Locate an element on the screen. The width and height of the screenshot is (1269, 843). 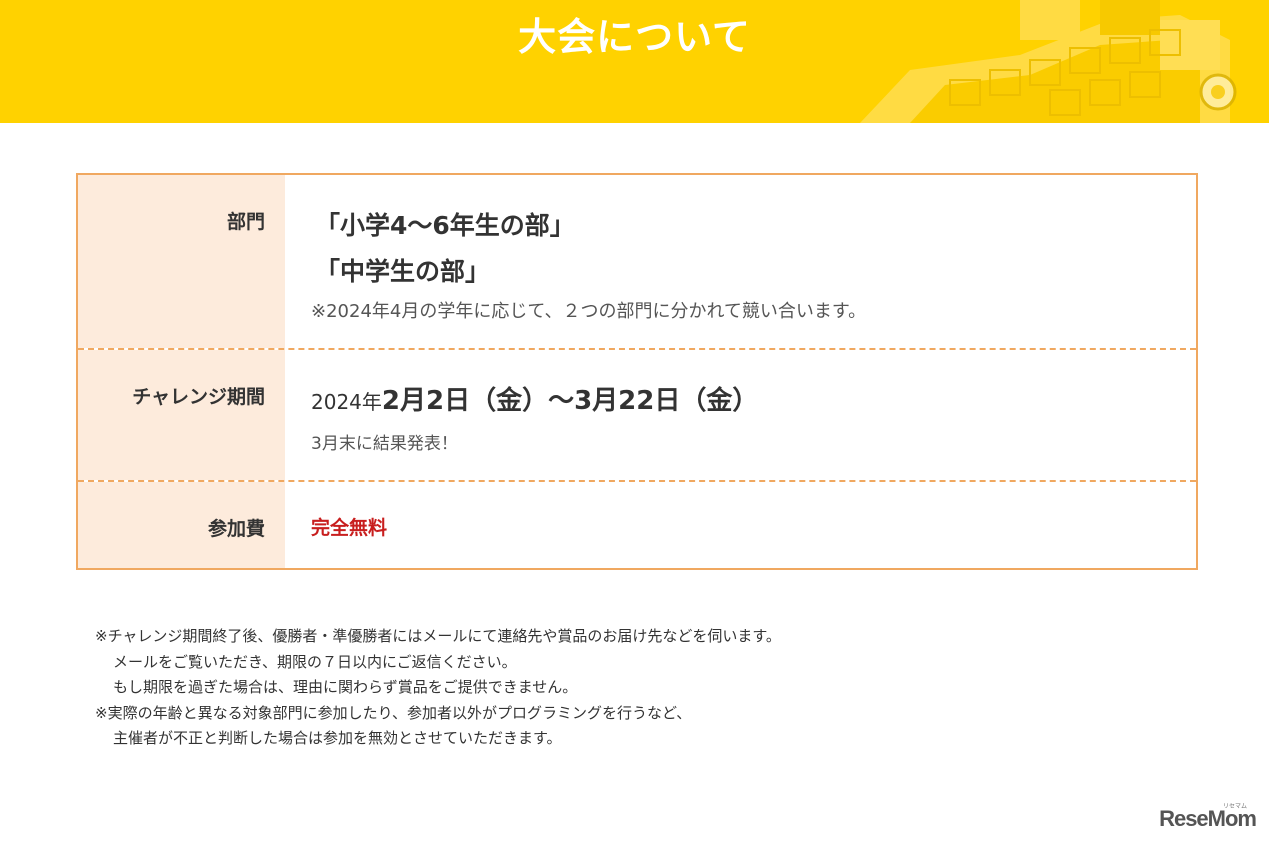
division-elementary: 「小学4〜6年生の部」 is located at coordinates (445, 225).